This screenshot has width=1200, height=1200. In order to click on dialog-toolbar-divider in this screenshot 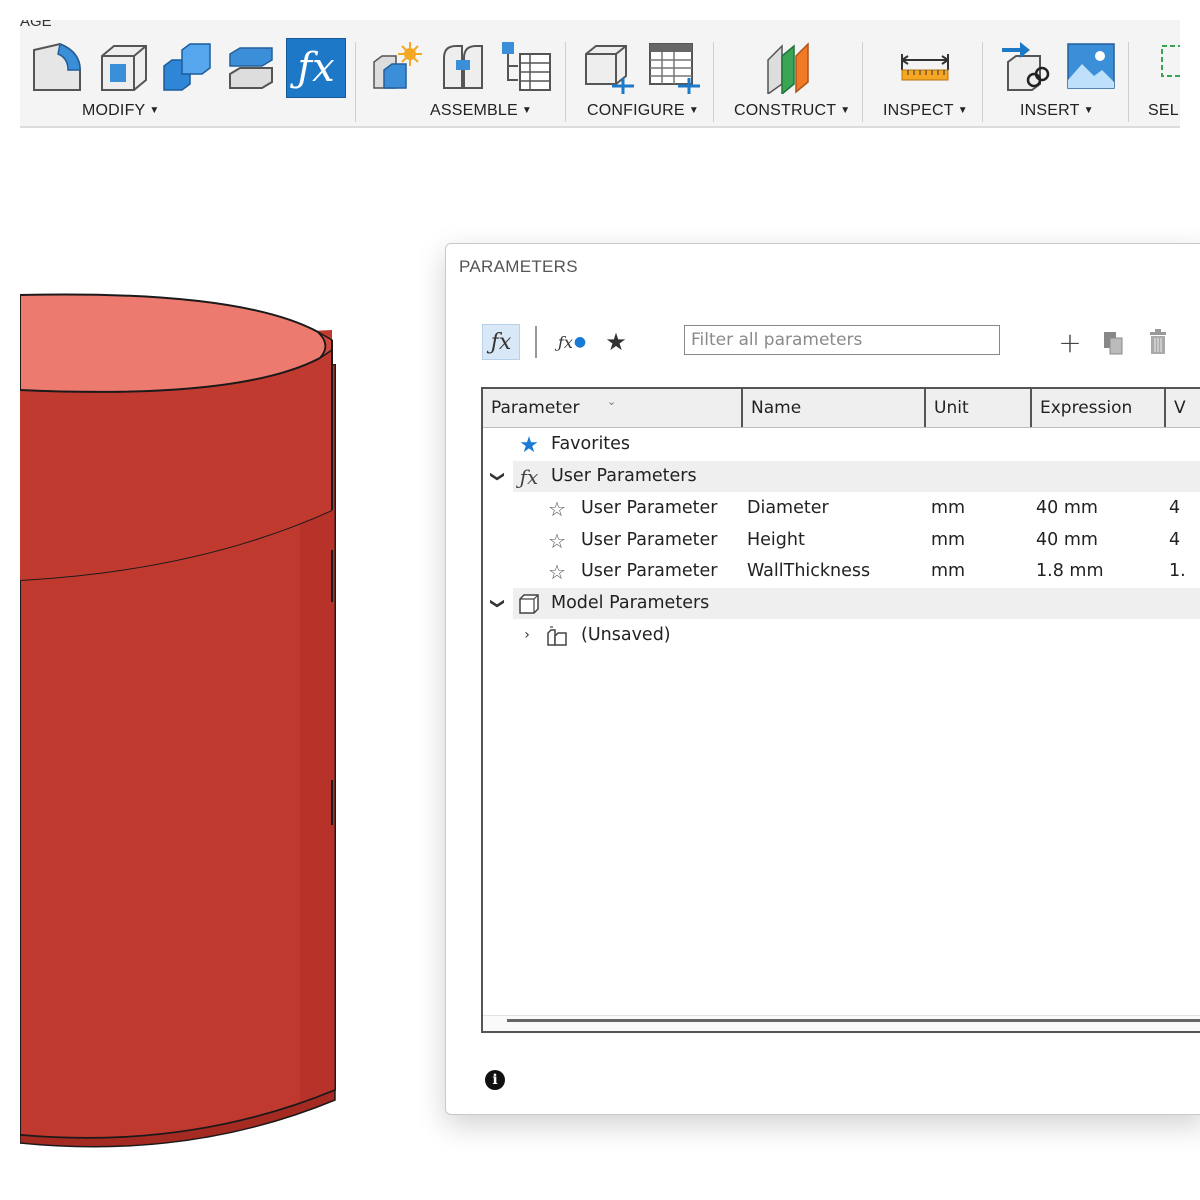, I will do `click(536, 342)`.